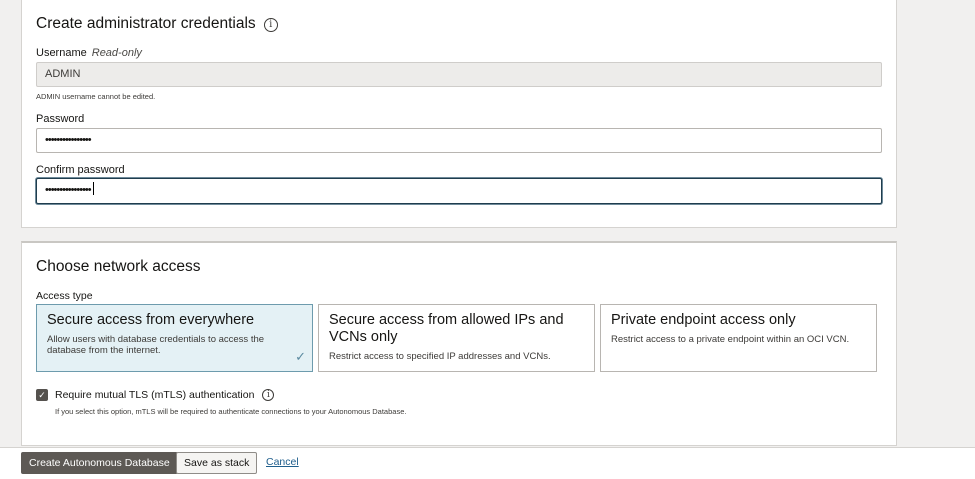  What do you see at coordinates (151, 320) in the screenshot?
I see `access-option-title: Secure access from everywhere` at bounding box center [151, 320].